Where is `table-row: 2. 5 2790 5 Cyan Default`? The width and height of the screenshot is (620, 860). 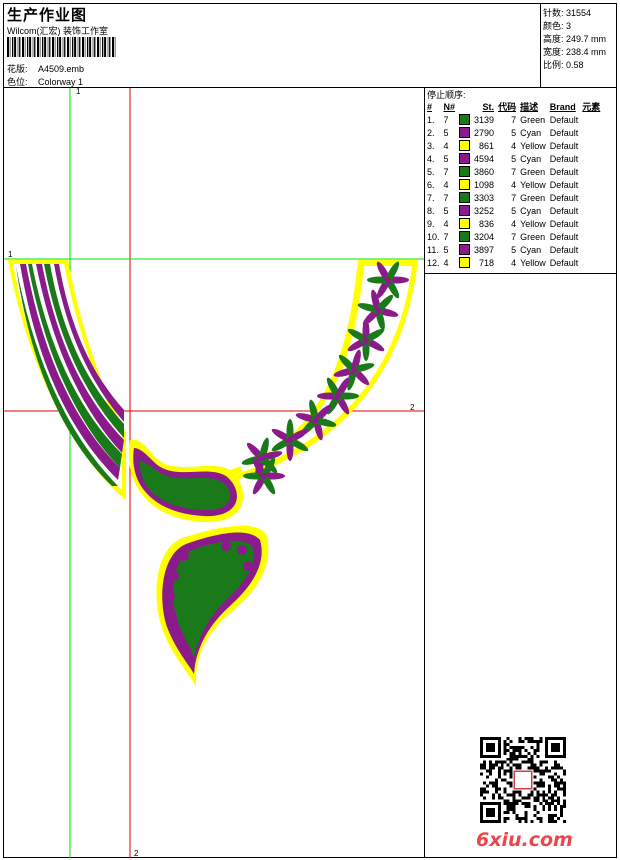 table-row: 2. 5 2790 5 Cyan Default is located at coordinates (513, 132).